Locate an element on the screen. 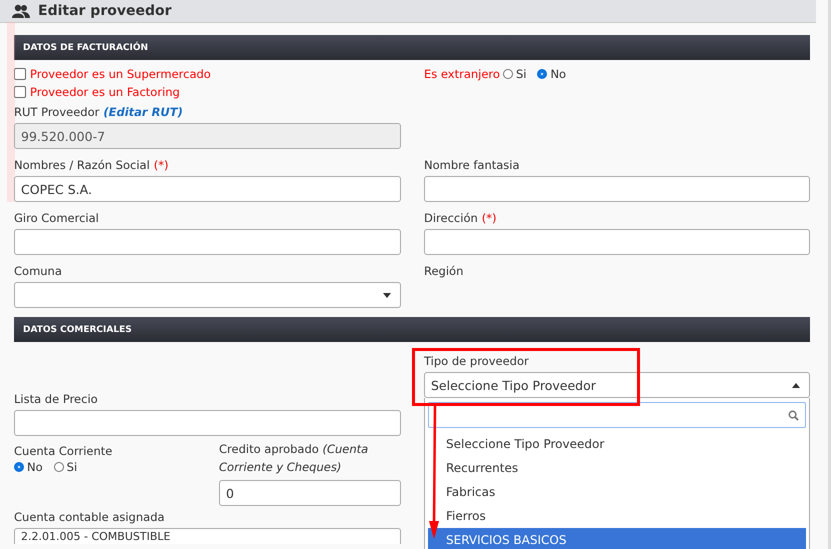 The width and height of the screenshot is (831, 549). field-label: Lista de Precio is located at coordinates (56, 399).